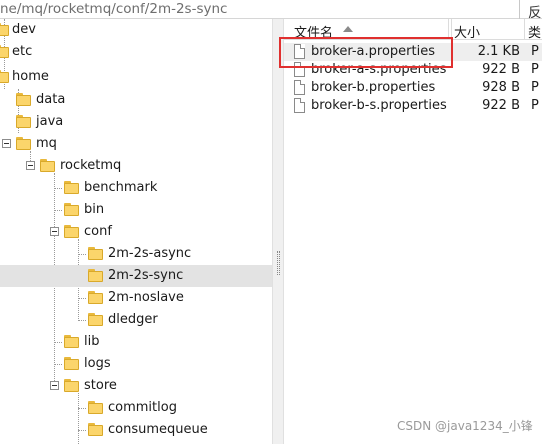  Describe the element at coordinates (379, 105) in the screenshot. I see `file-name: broker-b-s.properties` at that location.